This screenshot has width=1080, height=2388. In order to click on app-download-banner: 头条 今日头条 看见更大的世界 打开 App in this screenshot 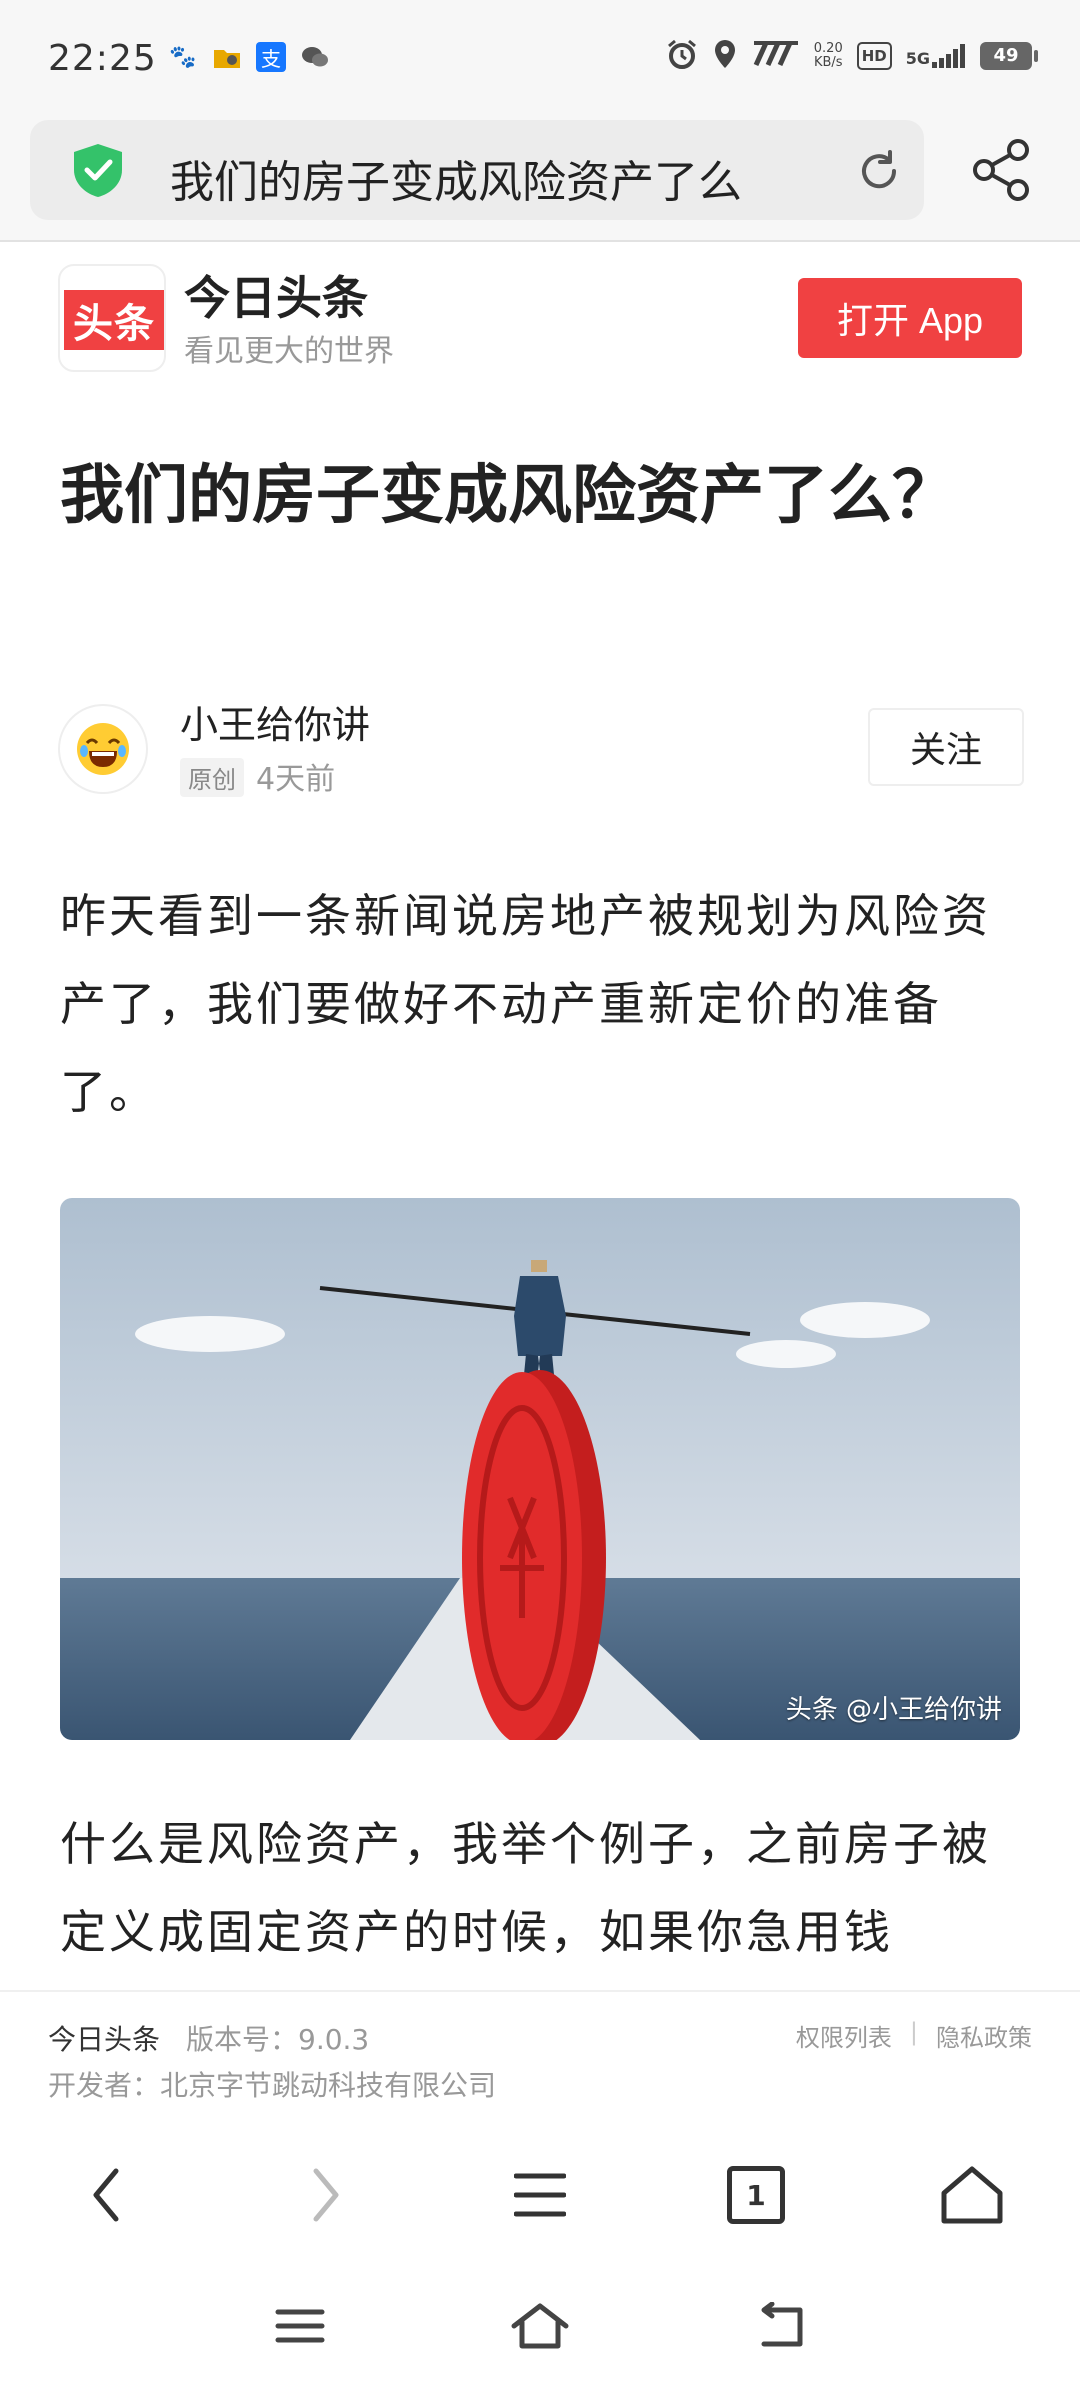, I will do `click(540, 319)`.